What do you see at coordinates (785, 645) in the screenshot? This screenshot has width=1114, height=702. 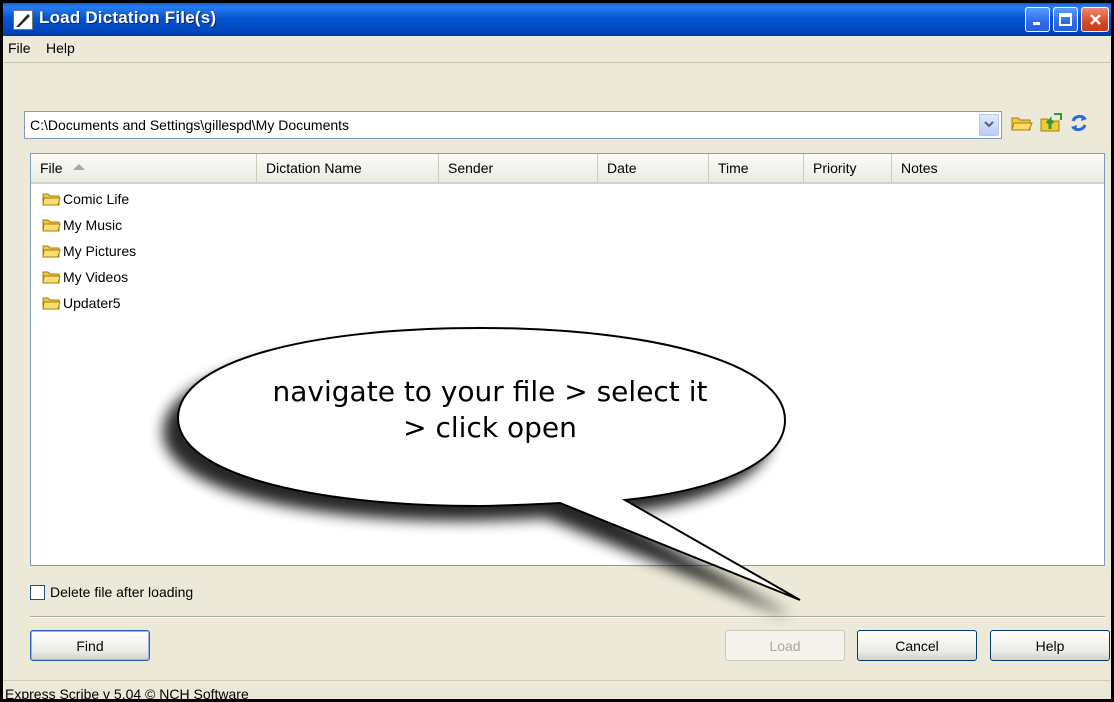 I see `load-button: Load` at bounding box center [785, 645].